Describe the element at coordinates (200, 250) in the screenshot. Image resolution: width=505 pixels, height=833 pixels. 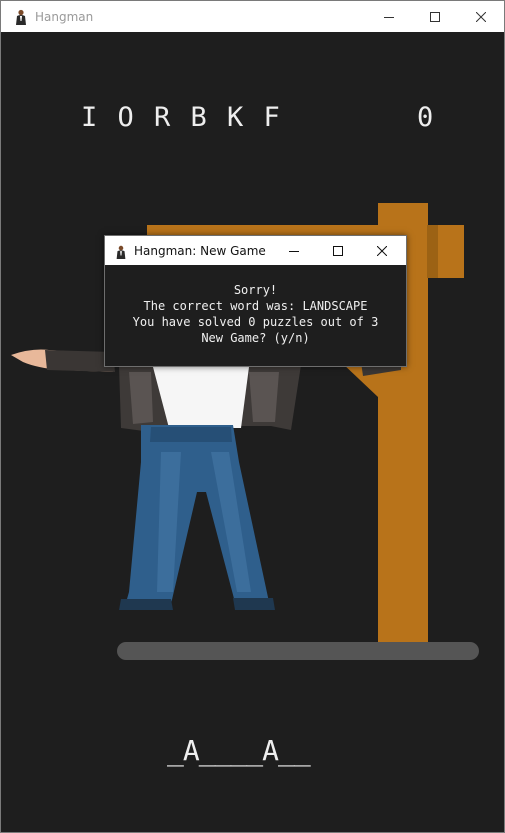
I see `dialog-title: Hangman: New Game` at that location.